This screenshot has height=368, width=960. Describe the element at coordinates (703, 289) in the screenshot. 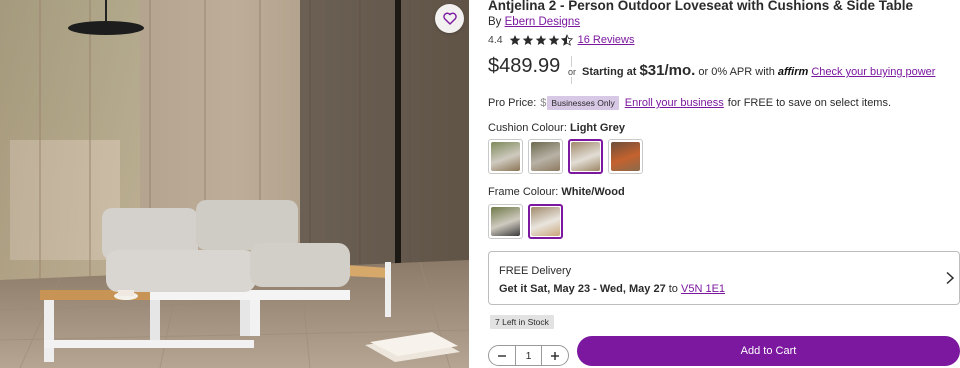

I see `postal-code-link: V5N 1E1` at that location.